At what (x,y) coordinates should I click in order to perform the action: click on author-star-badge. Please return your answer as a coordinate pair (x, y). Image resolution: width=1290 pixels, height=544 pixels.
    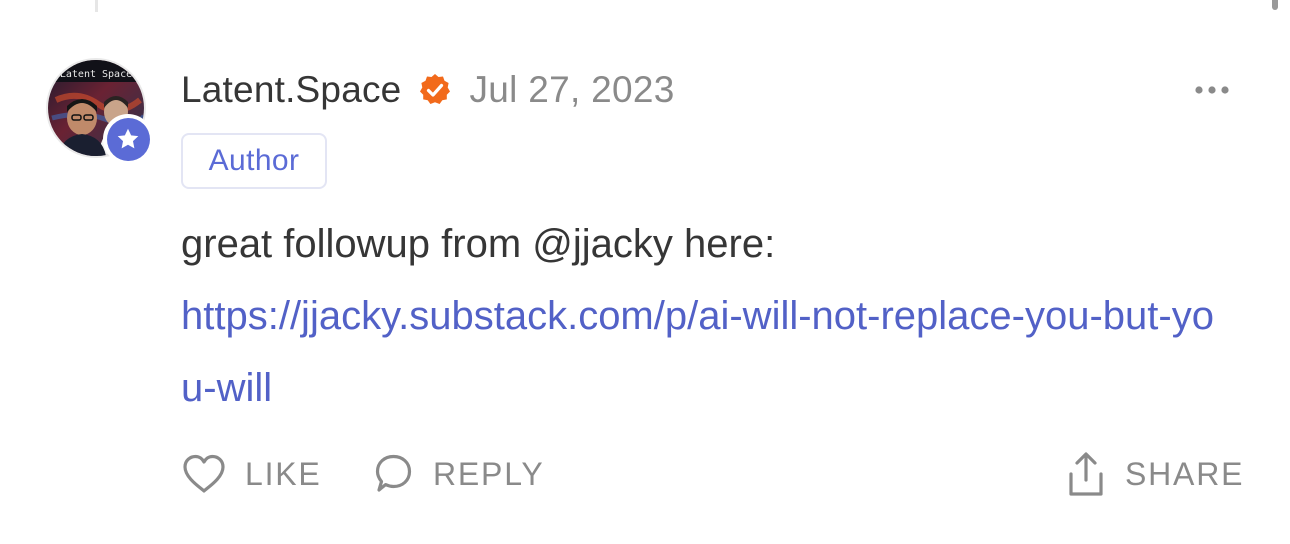
    Looking at the image, I should click on (128, 139).